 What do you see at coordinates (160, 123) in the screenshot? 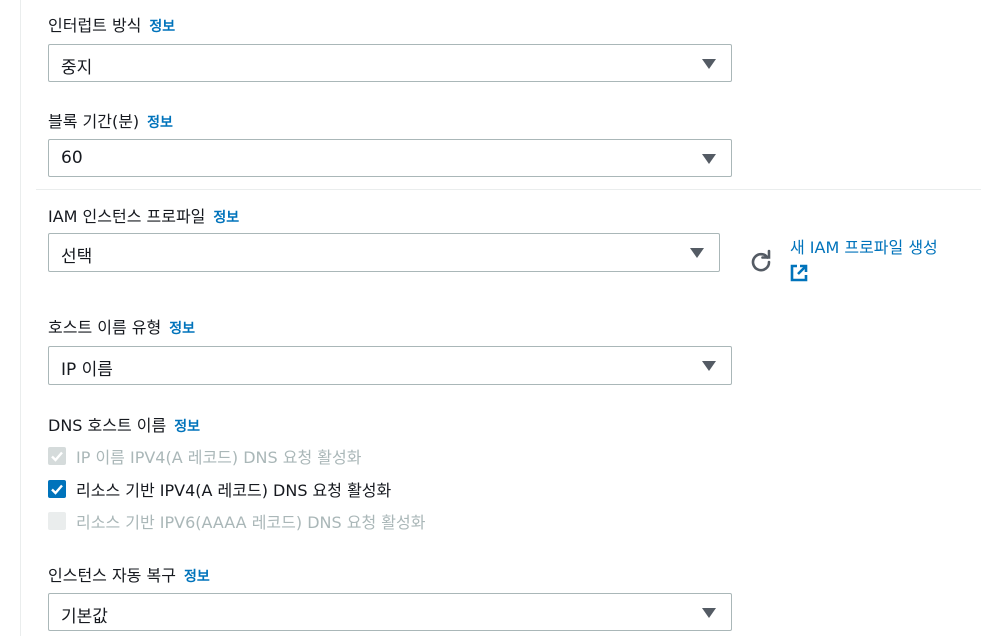
I see `block-duration-info-link: 정보` at bounding box center [160, 123].